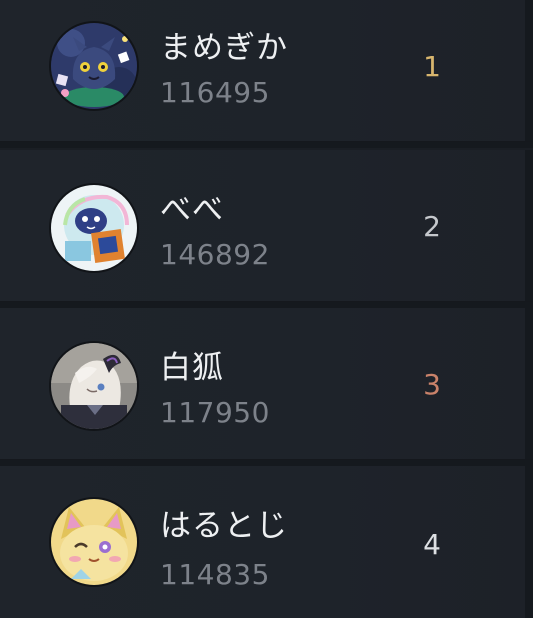 This screenshot has width=533, height=618. I want to click on player-score: 146892, so click(215, 254).